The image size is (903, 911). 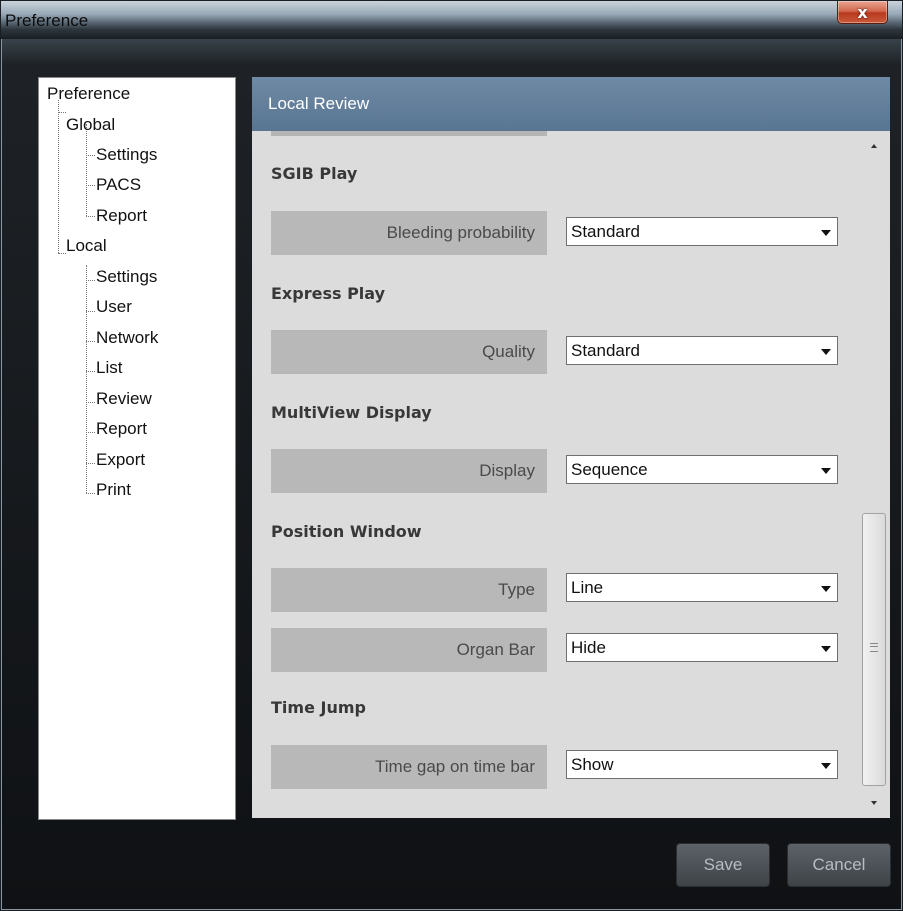 I want to click on section-title-time-jump: Time Jump, so click(x=318, y=707).